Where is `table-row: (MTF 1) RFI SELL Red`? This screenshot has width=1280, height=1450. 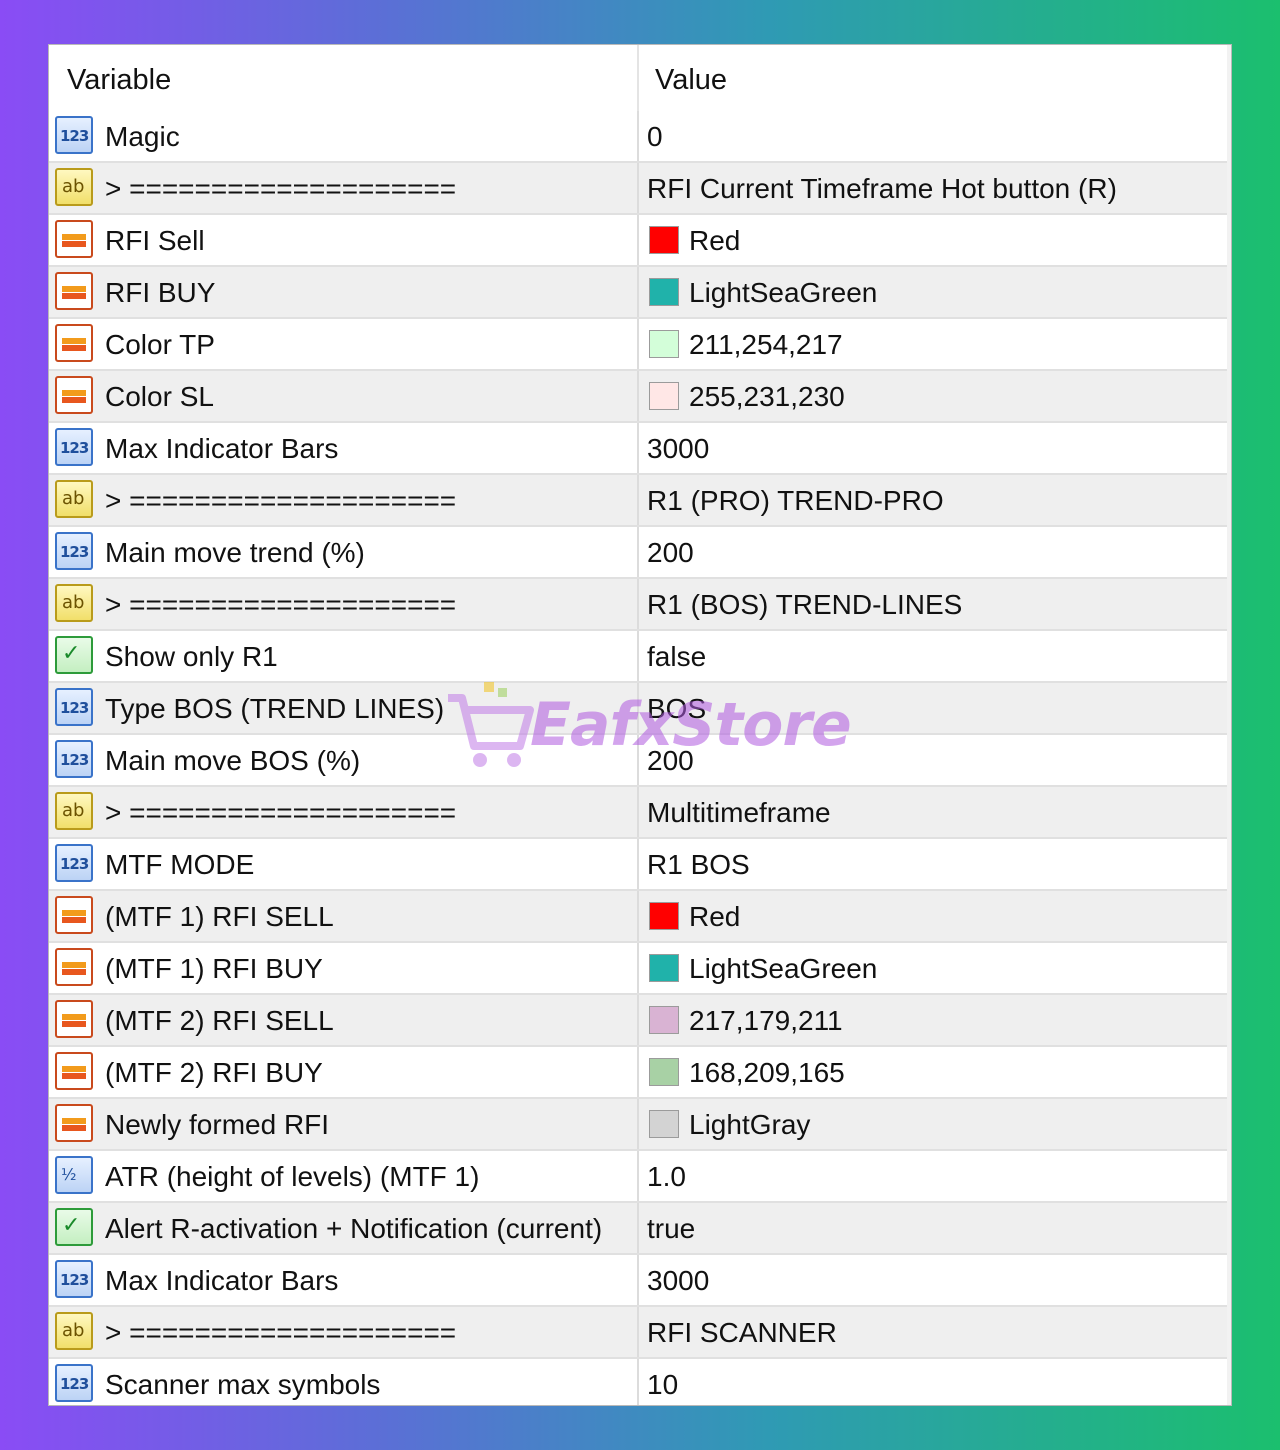
table-row: (MTF 1) RFI SELL Red is located at coordinates (639, 917).